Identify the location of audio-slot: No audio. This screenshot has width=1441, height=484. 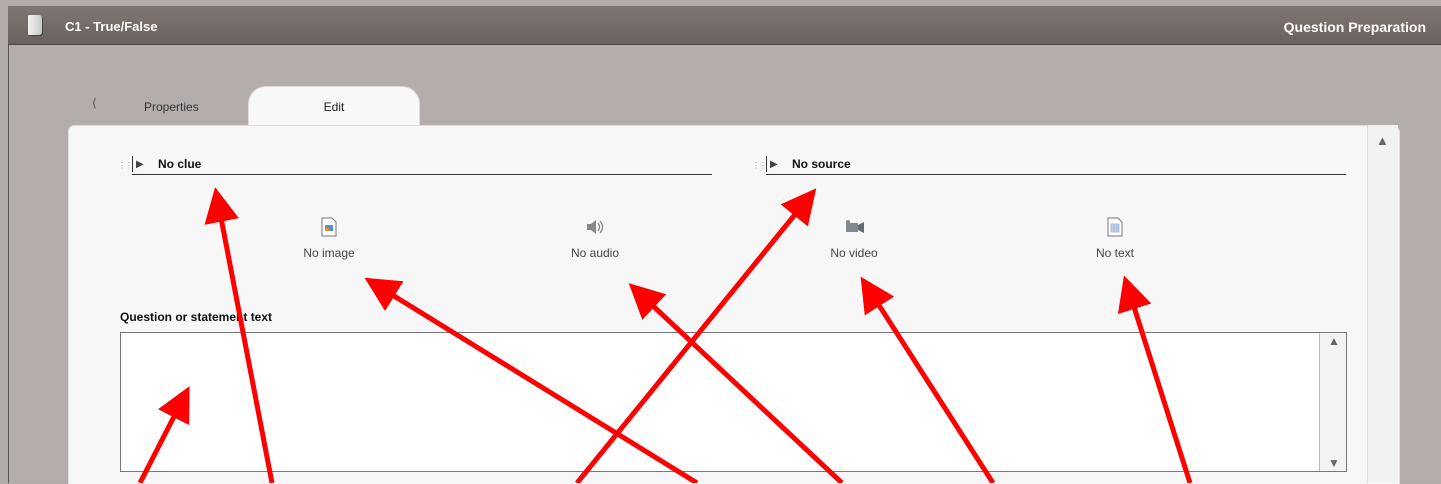
(595, 237).